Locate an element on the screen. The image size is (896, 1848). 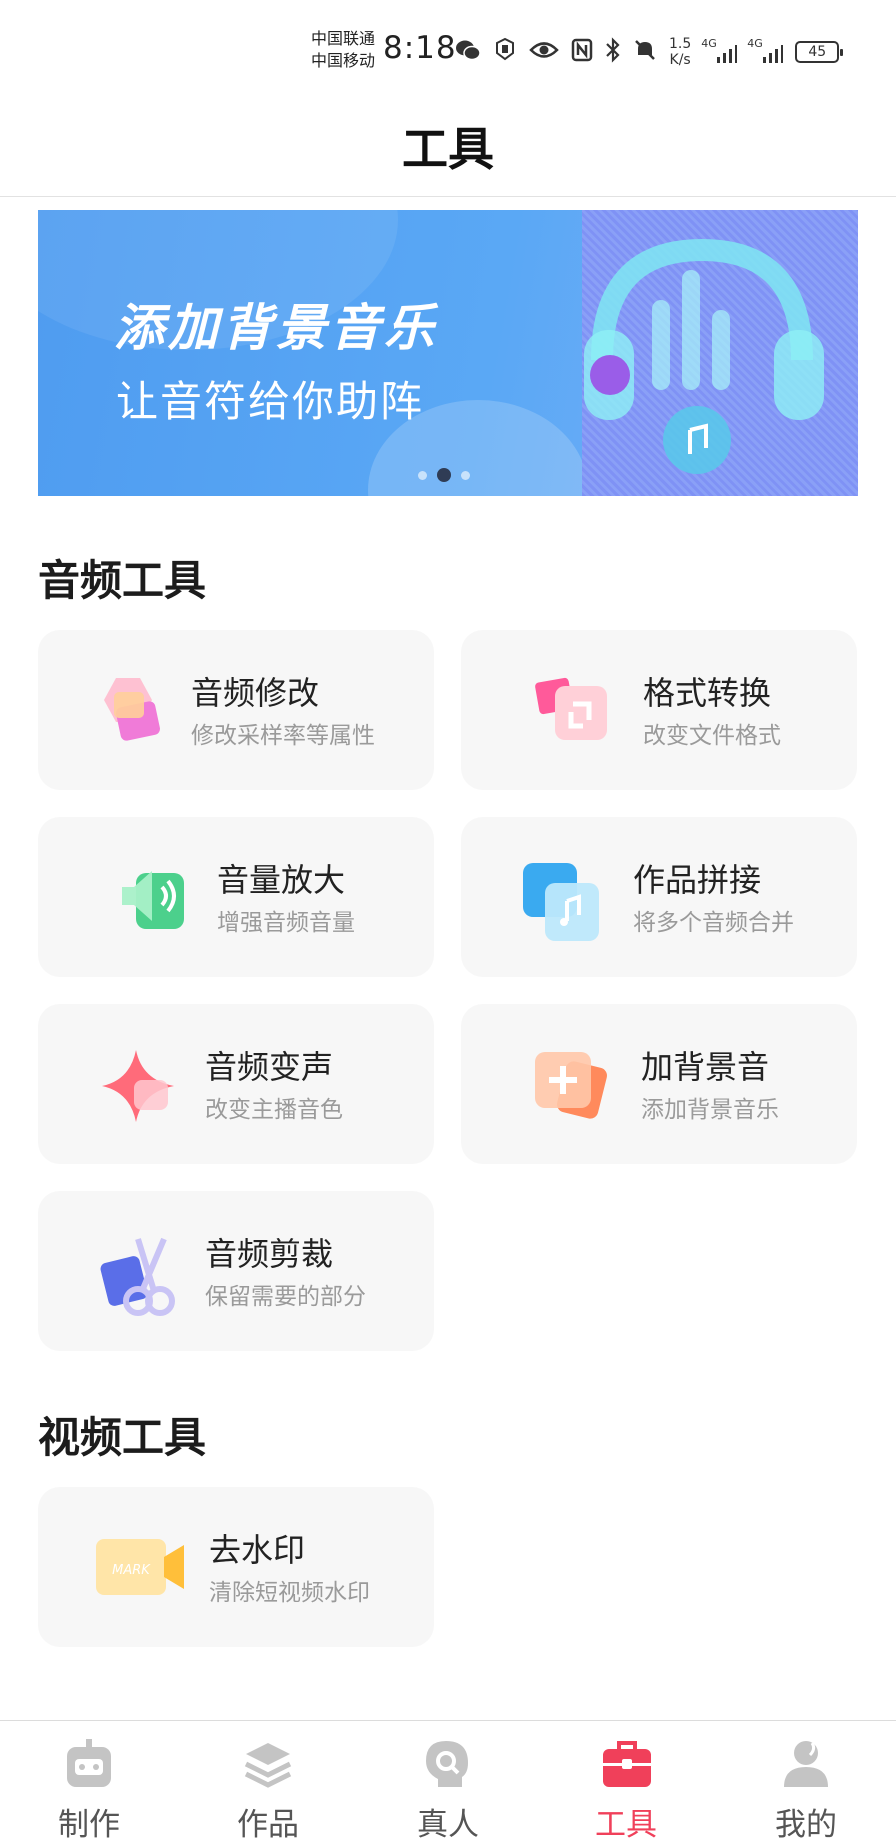
tool-card-format-convert: 格式转换 改变文件格式 is located at coordinates (659, 710).